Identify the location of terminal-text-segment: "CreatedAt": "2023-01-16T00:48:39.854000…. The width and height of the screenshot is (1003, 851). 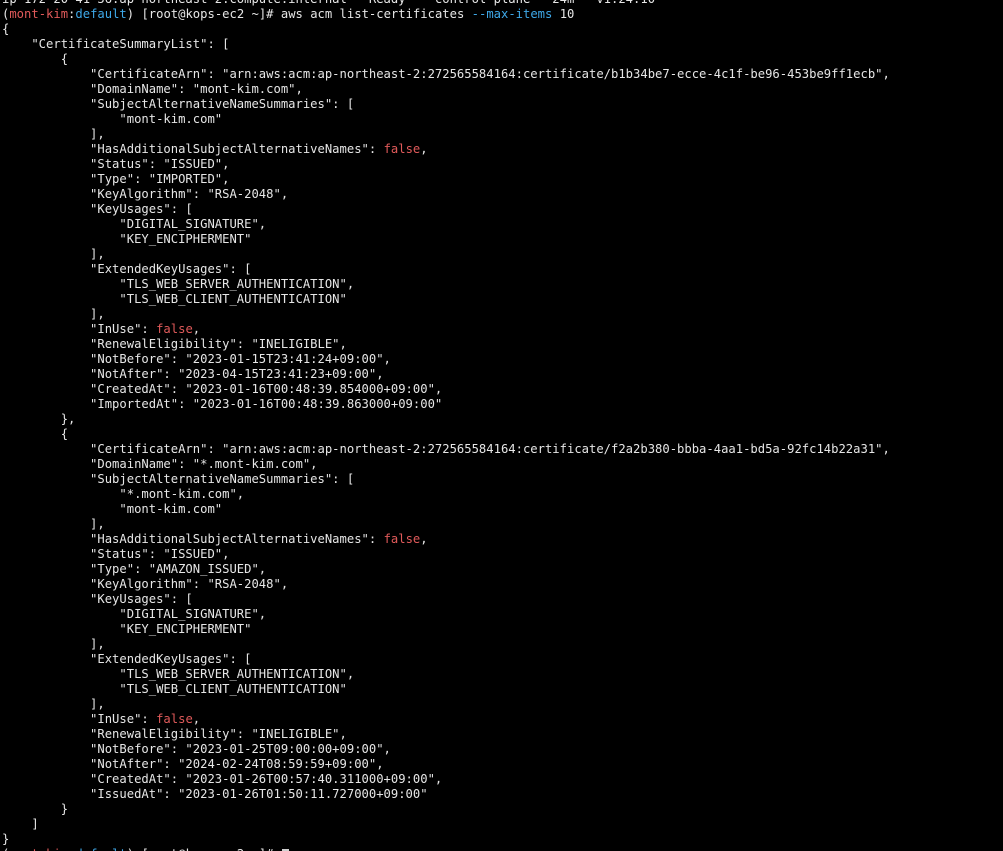
(222, 389).